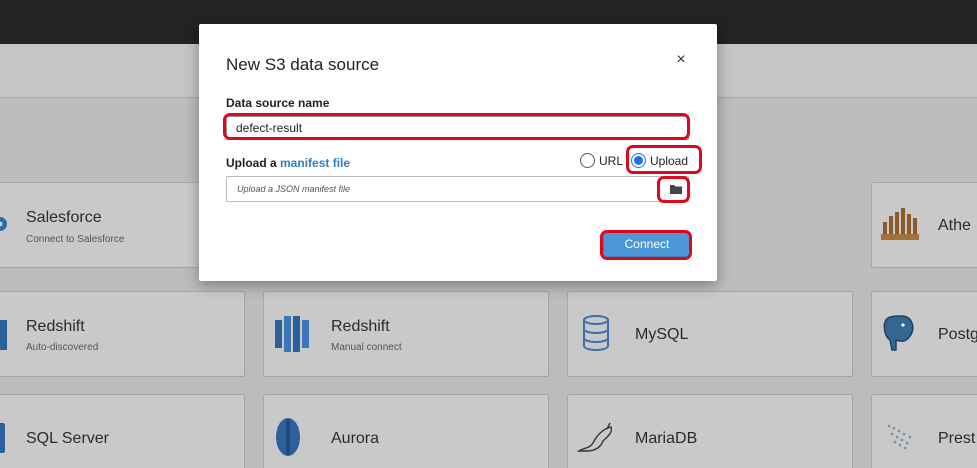  Describe the element at coordinates (2, 438) in the screenshot. I see `sql-server-icon` at that location.